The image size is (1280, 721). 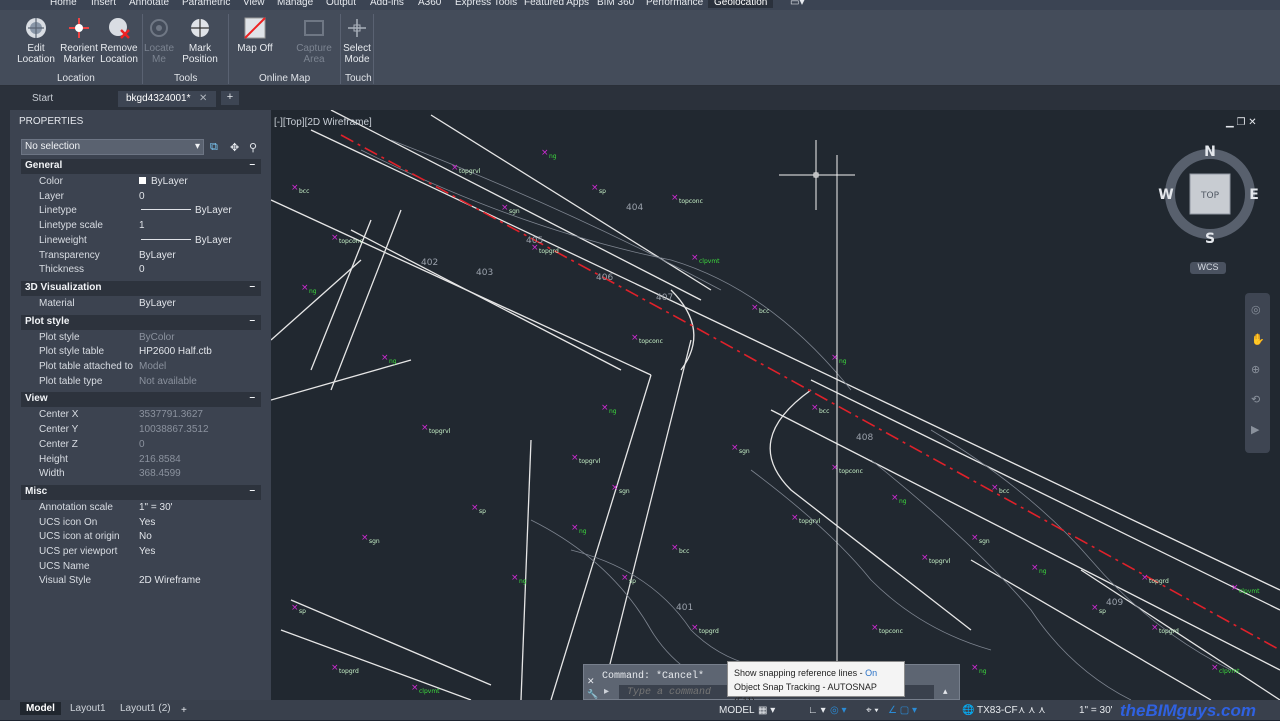 I want to click on annotation-scale: 1" = 30', so click(x=1096, y=710).